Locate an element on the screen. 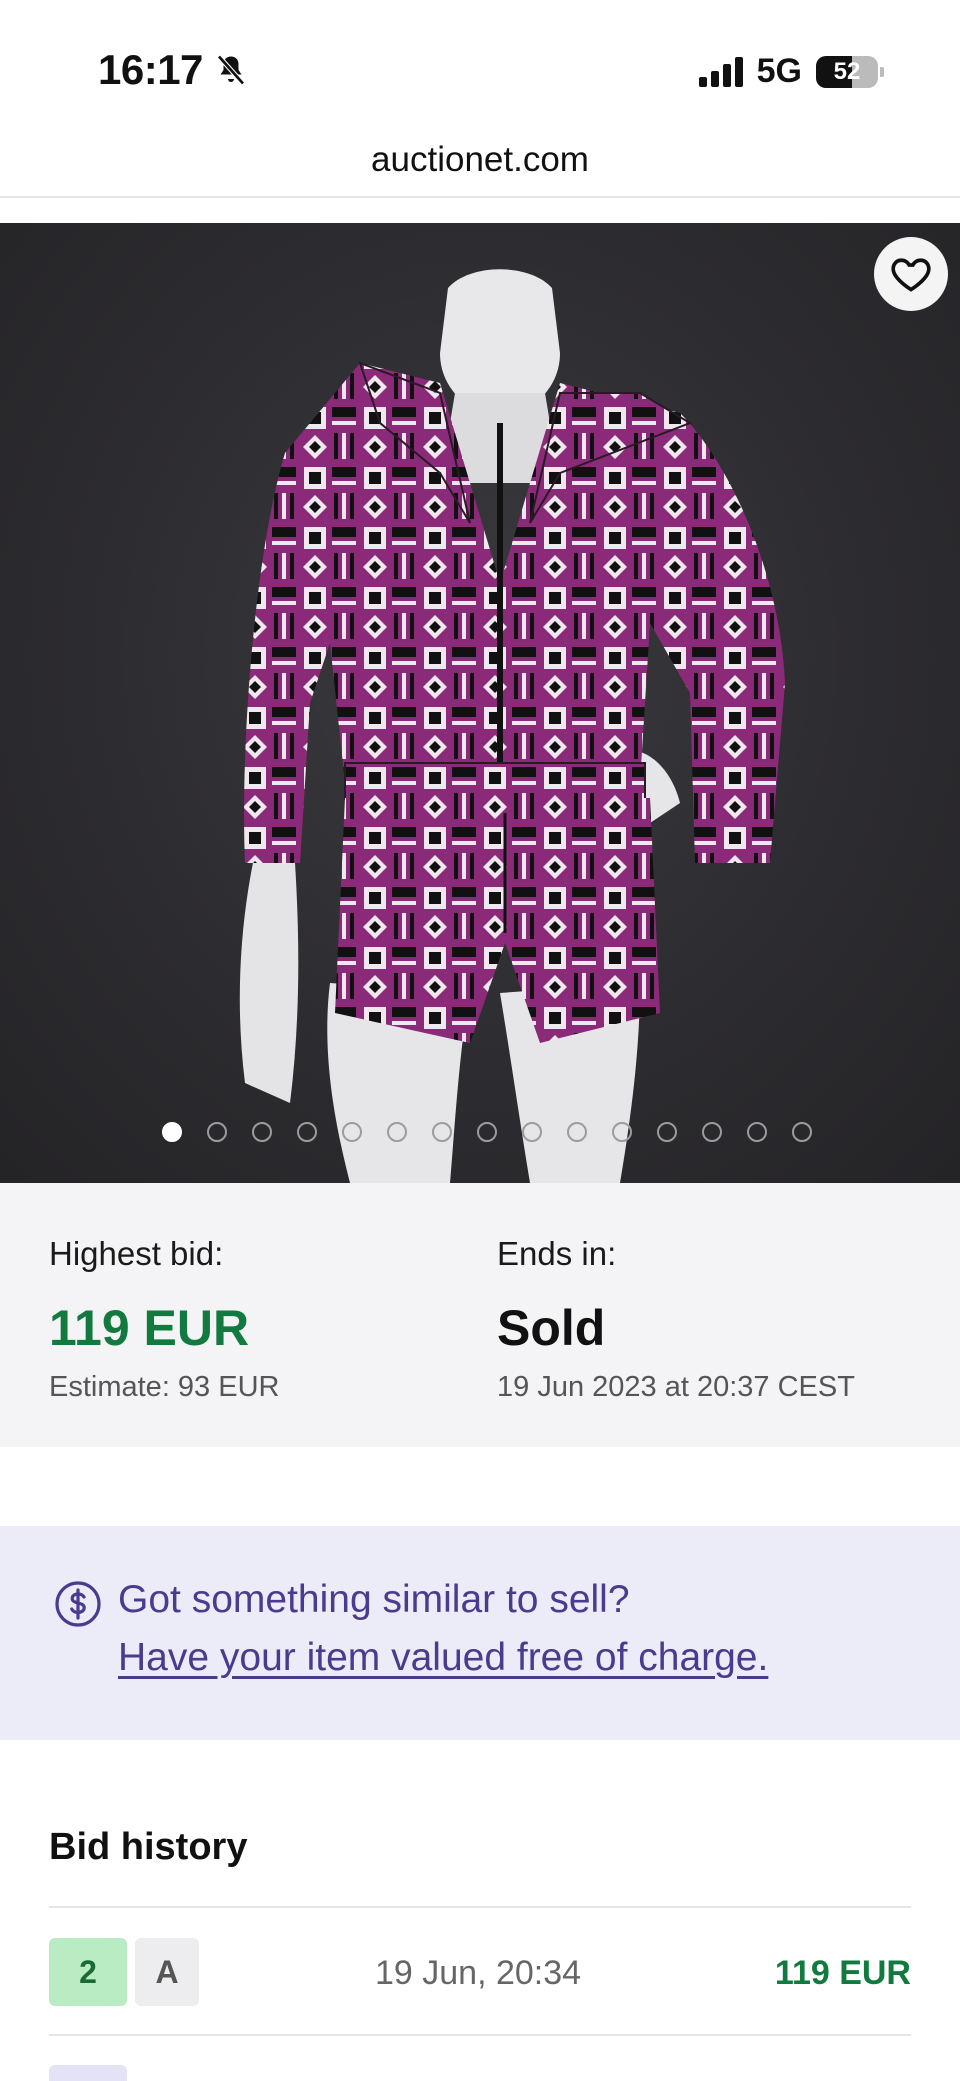  signal-bars-icon is located at coordinates (720, 71).